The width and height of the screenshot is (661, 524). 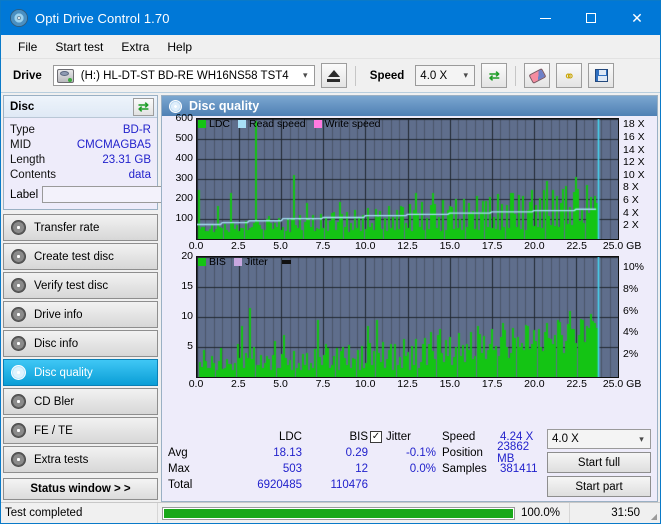 What do you see at coordinates (80, 459) in the screenshot?
I see `sidebar-item-extra-tests: Extra tests` at bounding box center [80, 459].